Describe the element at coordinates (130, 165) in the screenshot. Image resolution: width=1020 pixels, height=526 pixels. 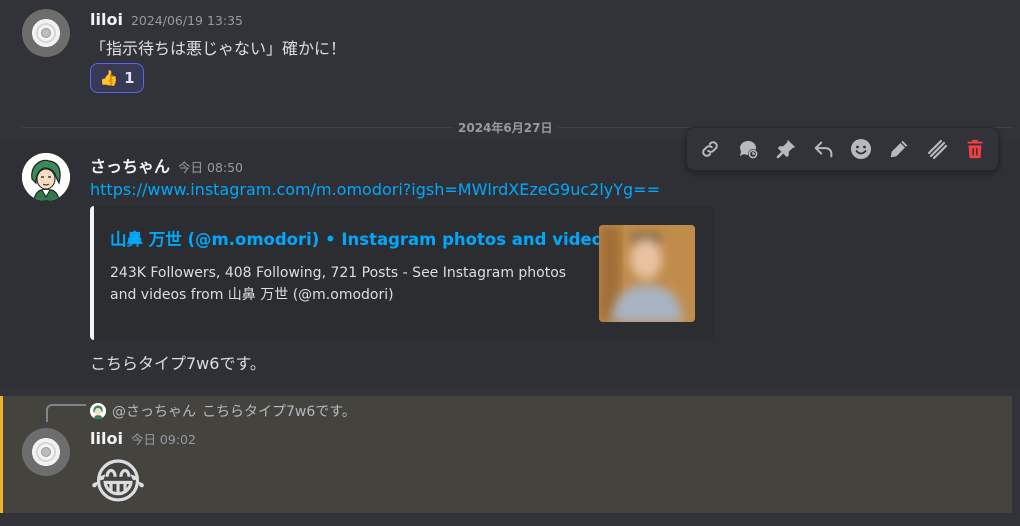
I see `username: さっちゃん` at that location.